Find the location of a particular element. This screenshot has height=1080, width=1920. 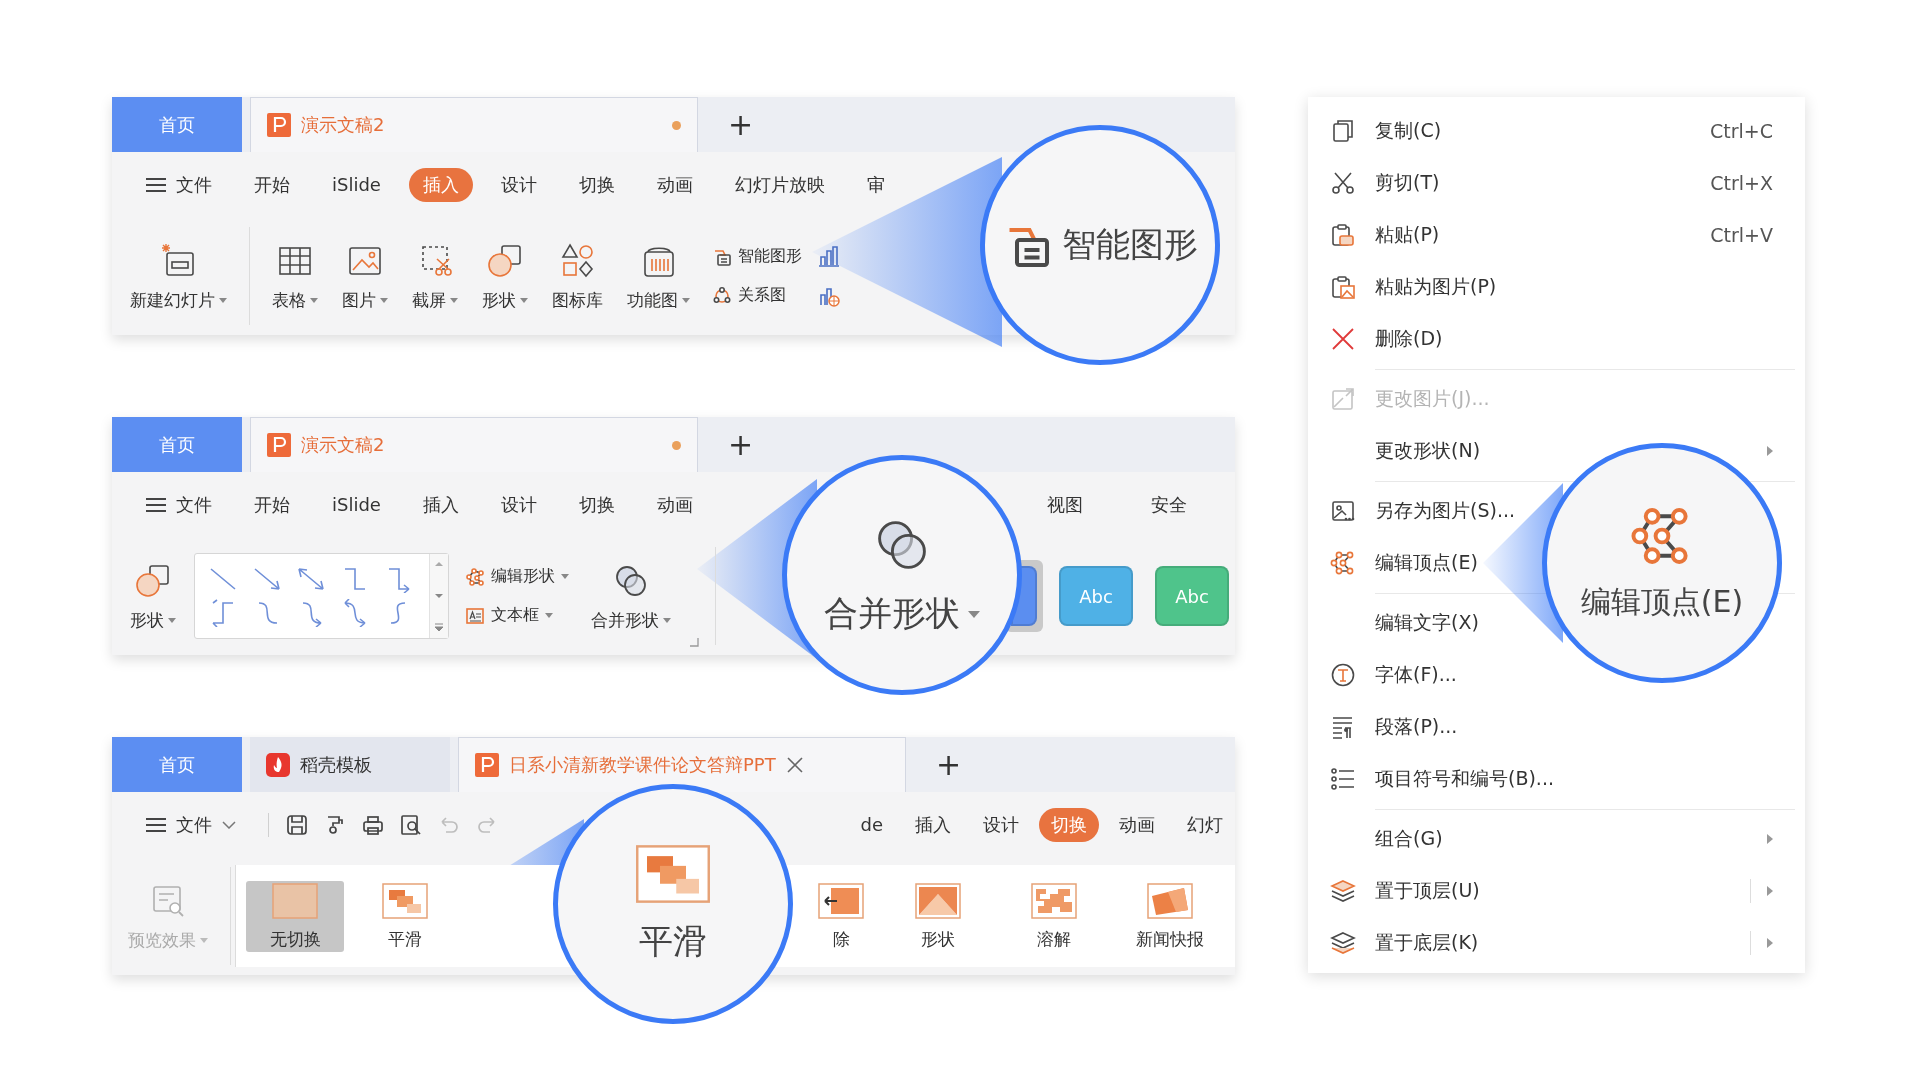

save-icon is located at coordinates (297, 824).